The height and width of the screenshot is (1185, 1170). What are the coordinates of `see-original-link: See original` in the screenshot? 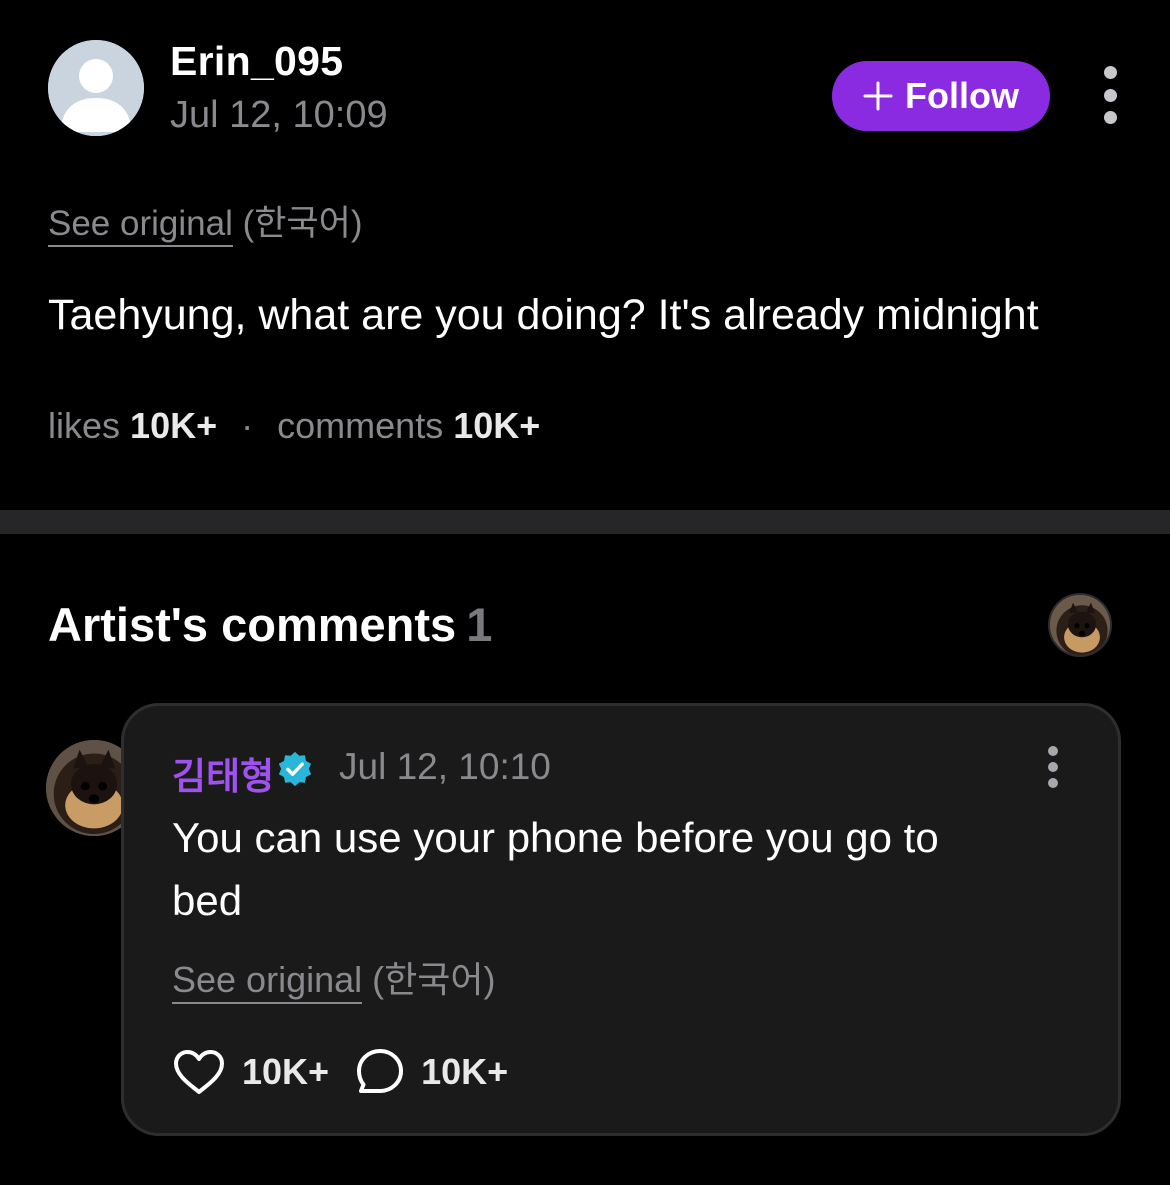 It's located at (140, 225).